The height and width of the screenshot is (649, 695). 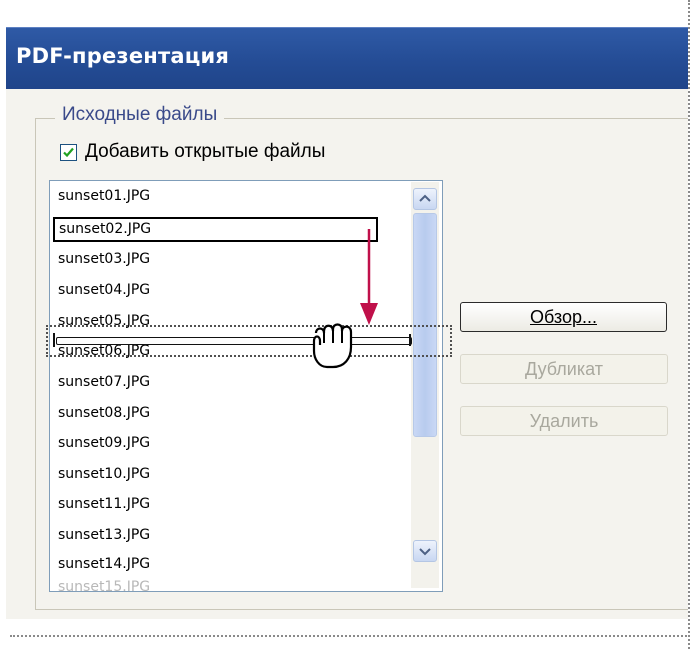 What do you see at coordinates (104, 443) in the screenshot?
I see `list-item: sunset09.JPG` at bounding box center [104, 443].